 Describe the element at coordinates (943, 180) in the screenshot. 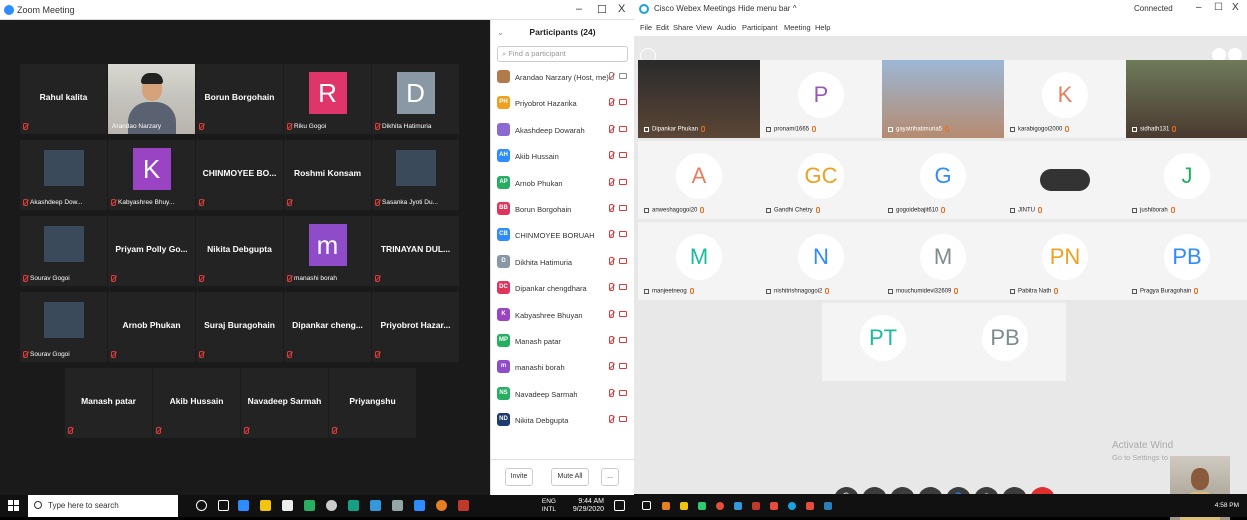

I see `webex-video-tile: Ggogoidebajit610` at that location.